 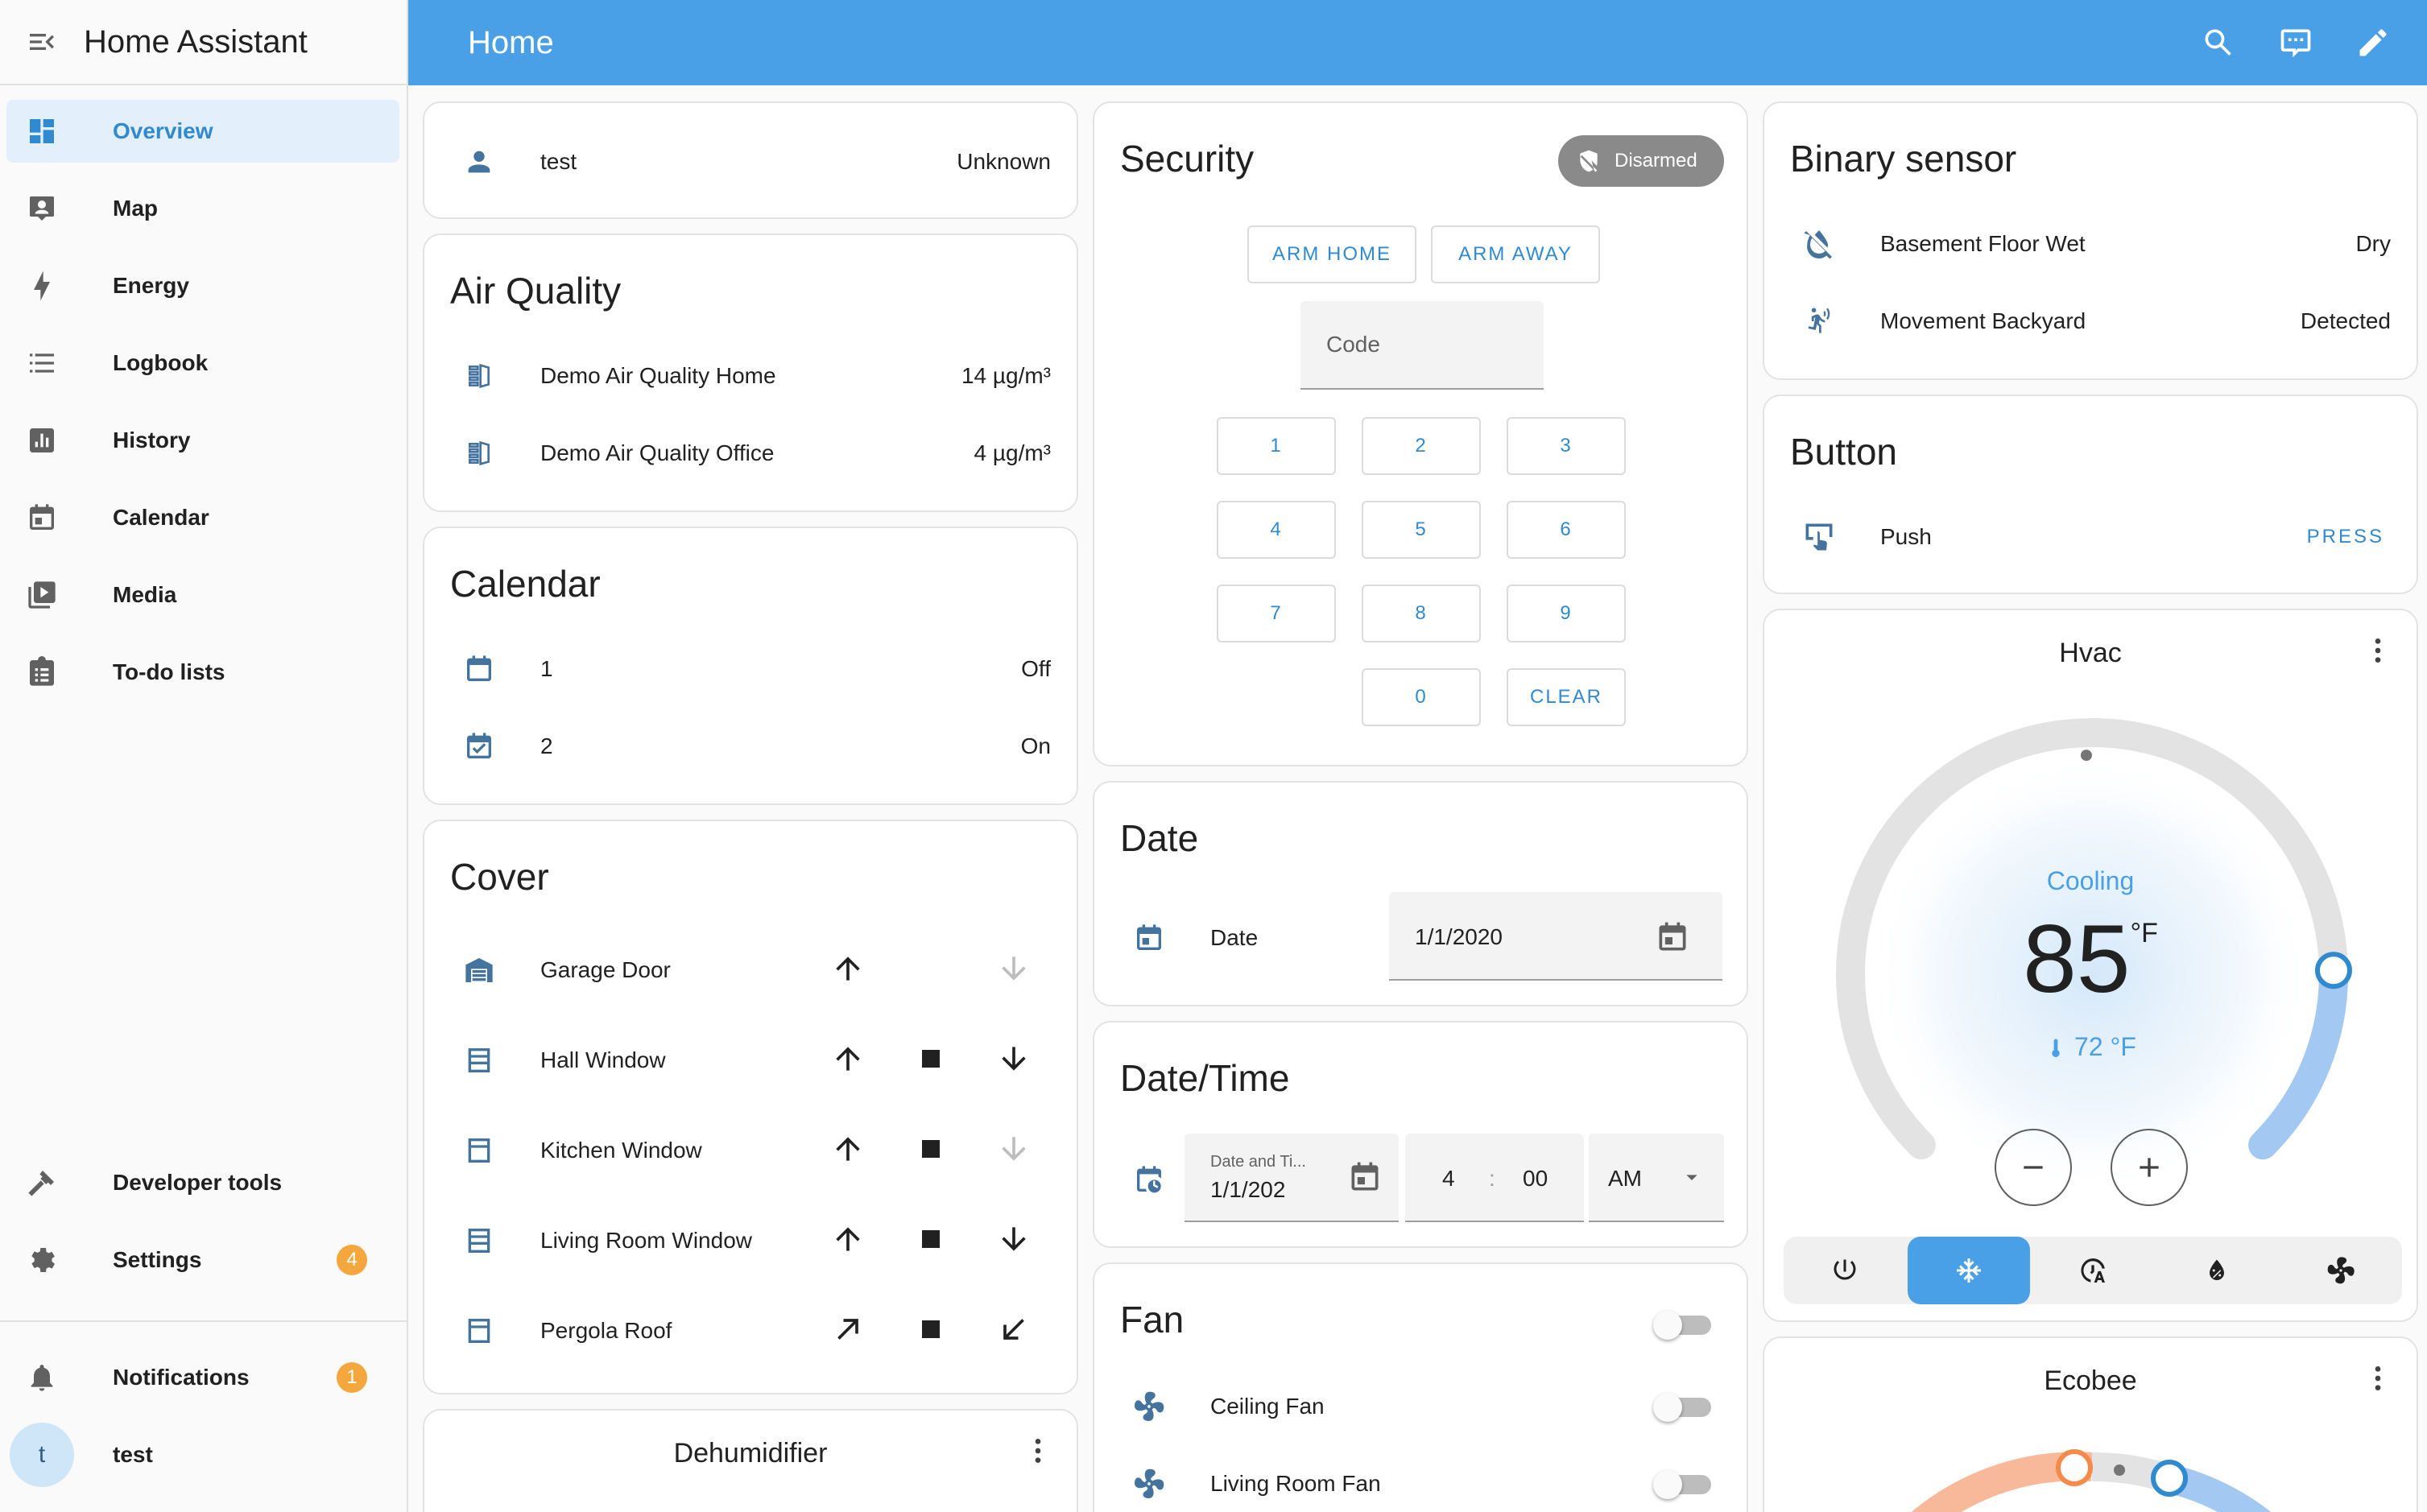 I want to click on fan-icon, so click(x=2341, y=1270).